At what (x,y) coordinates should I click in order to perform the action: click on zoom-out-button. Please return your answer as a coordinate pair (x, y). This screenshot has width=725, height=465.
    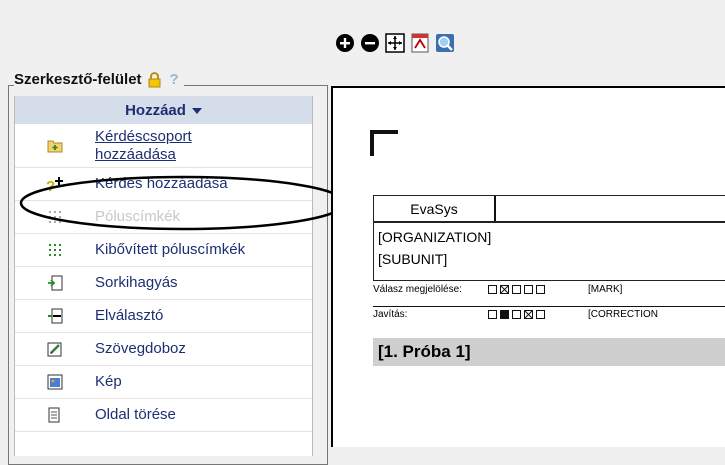
    Looking at the image, I should click on (370, 43).